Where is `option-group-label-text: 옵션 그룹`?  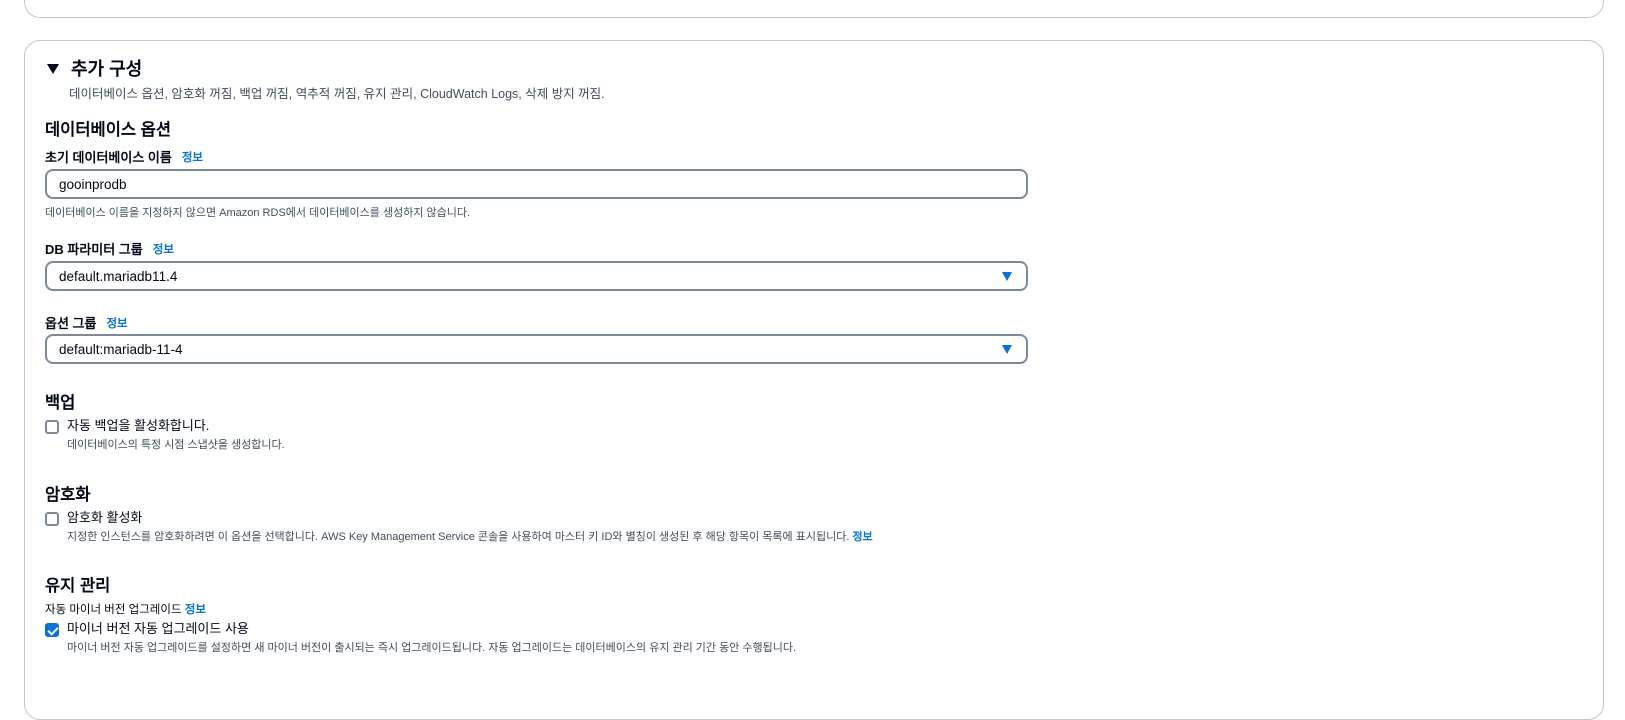 option-group-label-text: 옵션 그룹 is located at coordinates (71, 323).